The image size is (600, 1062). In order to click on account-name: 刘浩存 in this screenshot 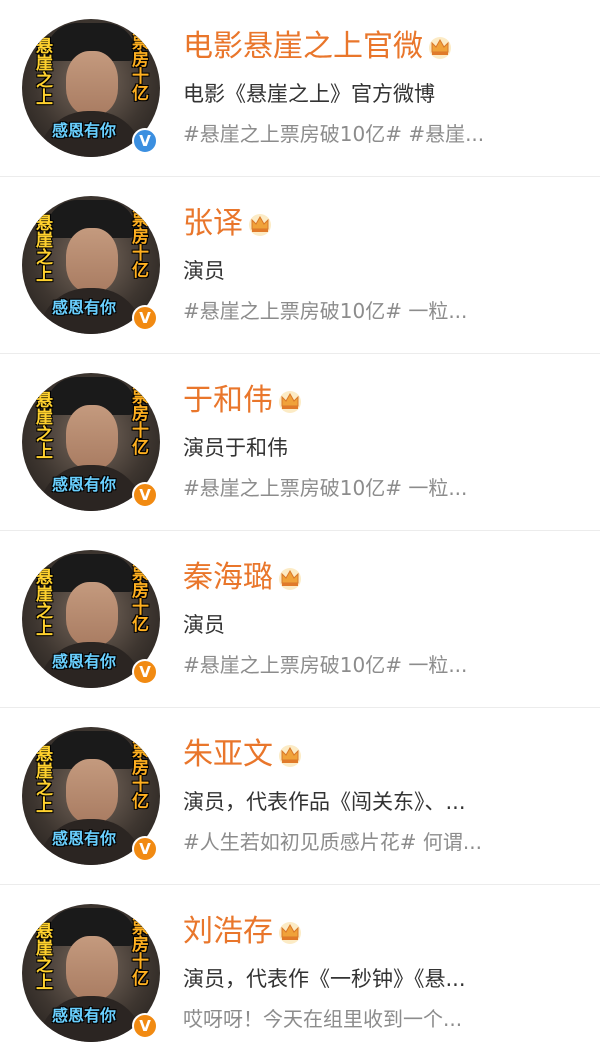, I will do `click(228, 932)`.